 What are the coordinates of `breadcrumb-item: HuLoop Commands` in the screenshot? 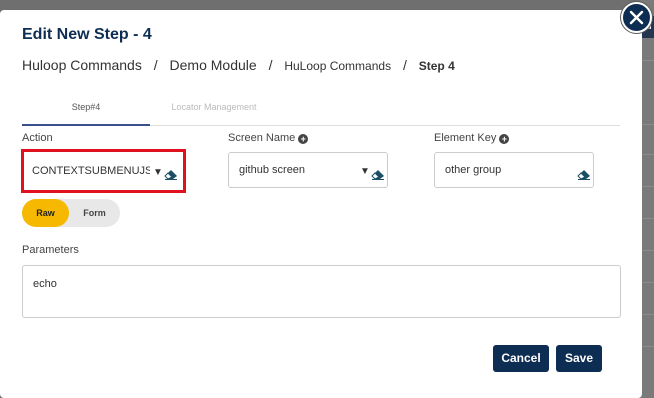 It's located at (337, 66).